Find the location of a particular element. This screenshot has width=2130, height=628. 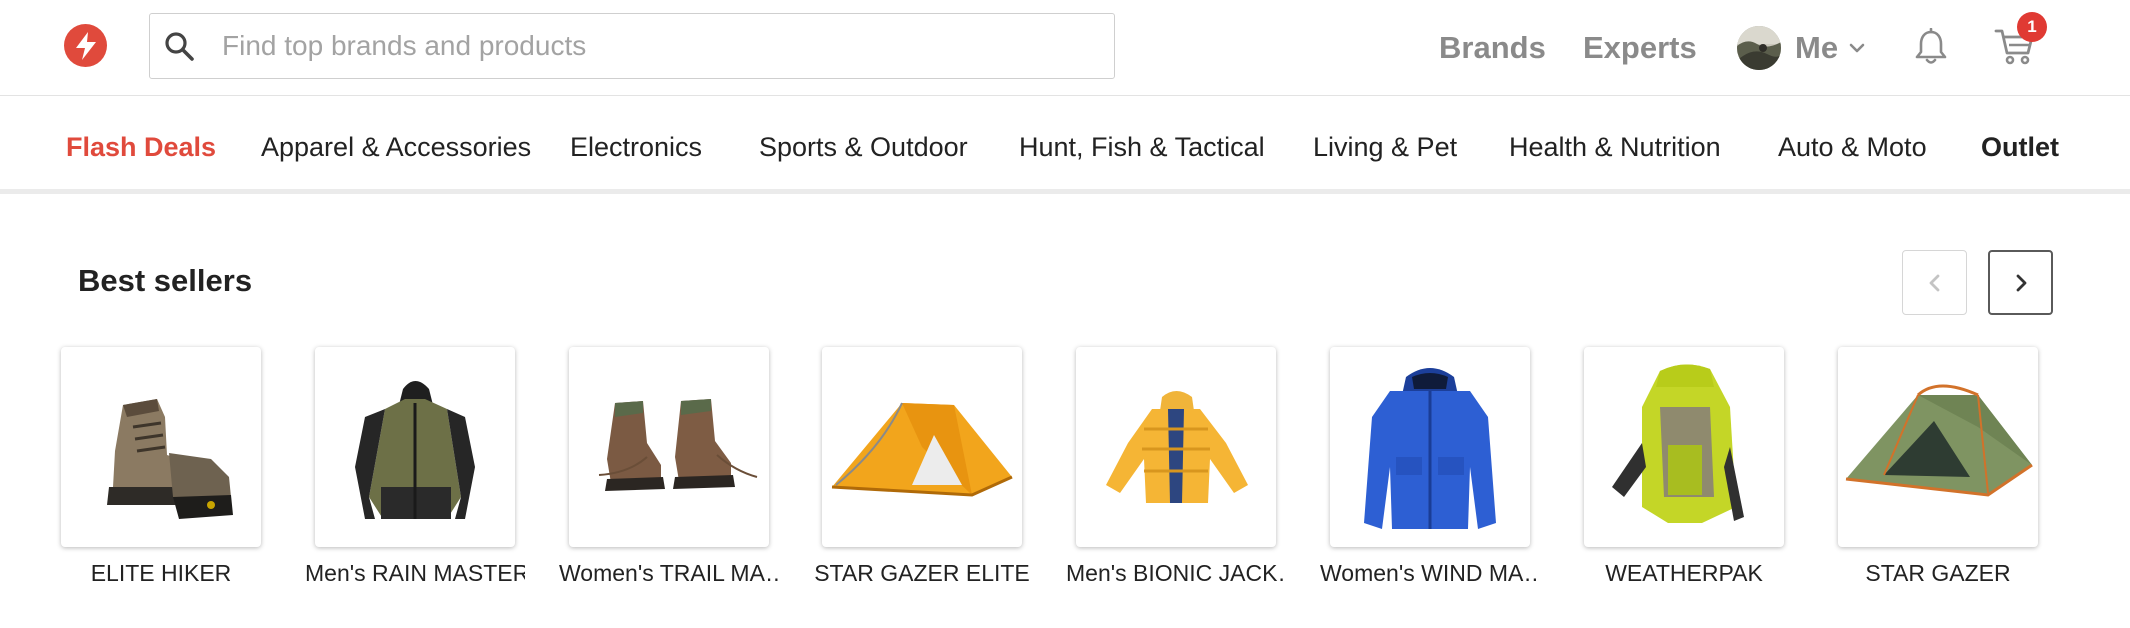

avatar is located at coordinates (1759, 48).